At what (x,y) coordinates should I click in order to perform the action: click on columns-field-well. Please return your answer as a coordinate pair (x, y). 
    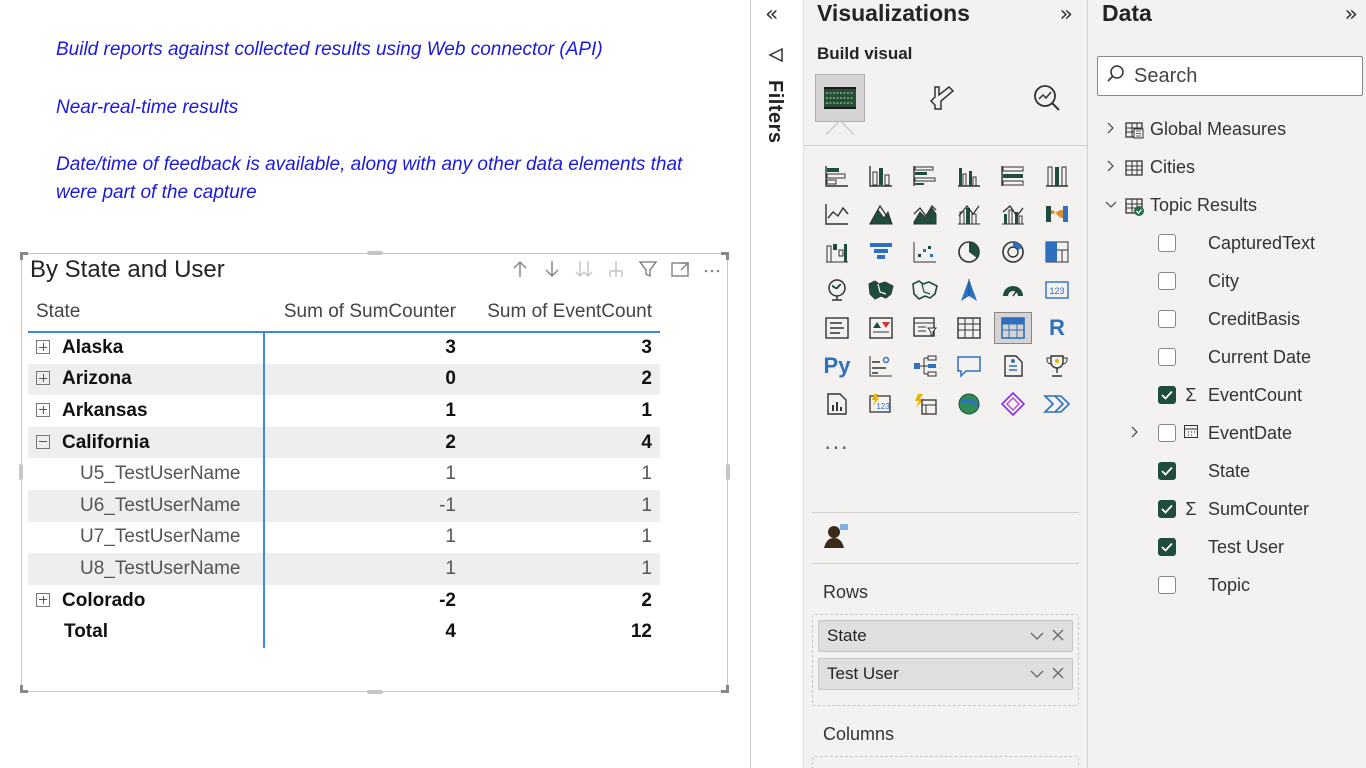
    Looking at the image, I should click on (945, 762).